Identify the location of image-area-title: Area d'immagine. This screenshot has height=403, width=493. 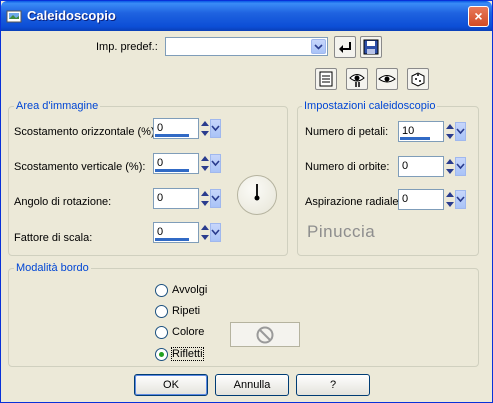
(57, 106).